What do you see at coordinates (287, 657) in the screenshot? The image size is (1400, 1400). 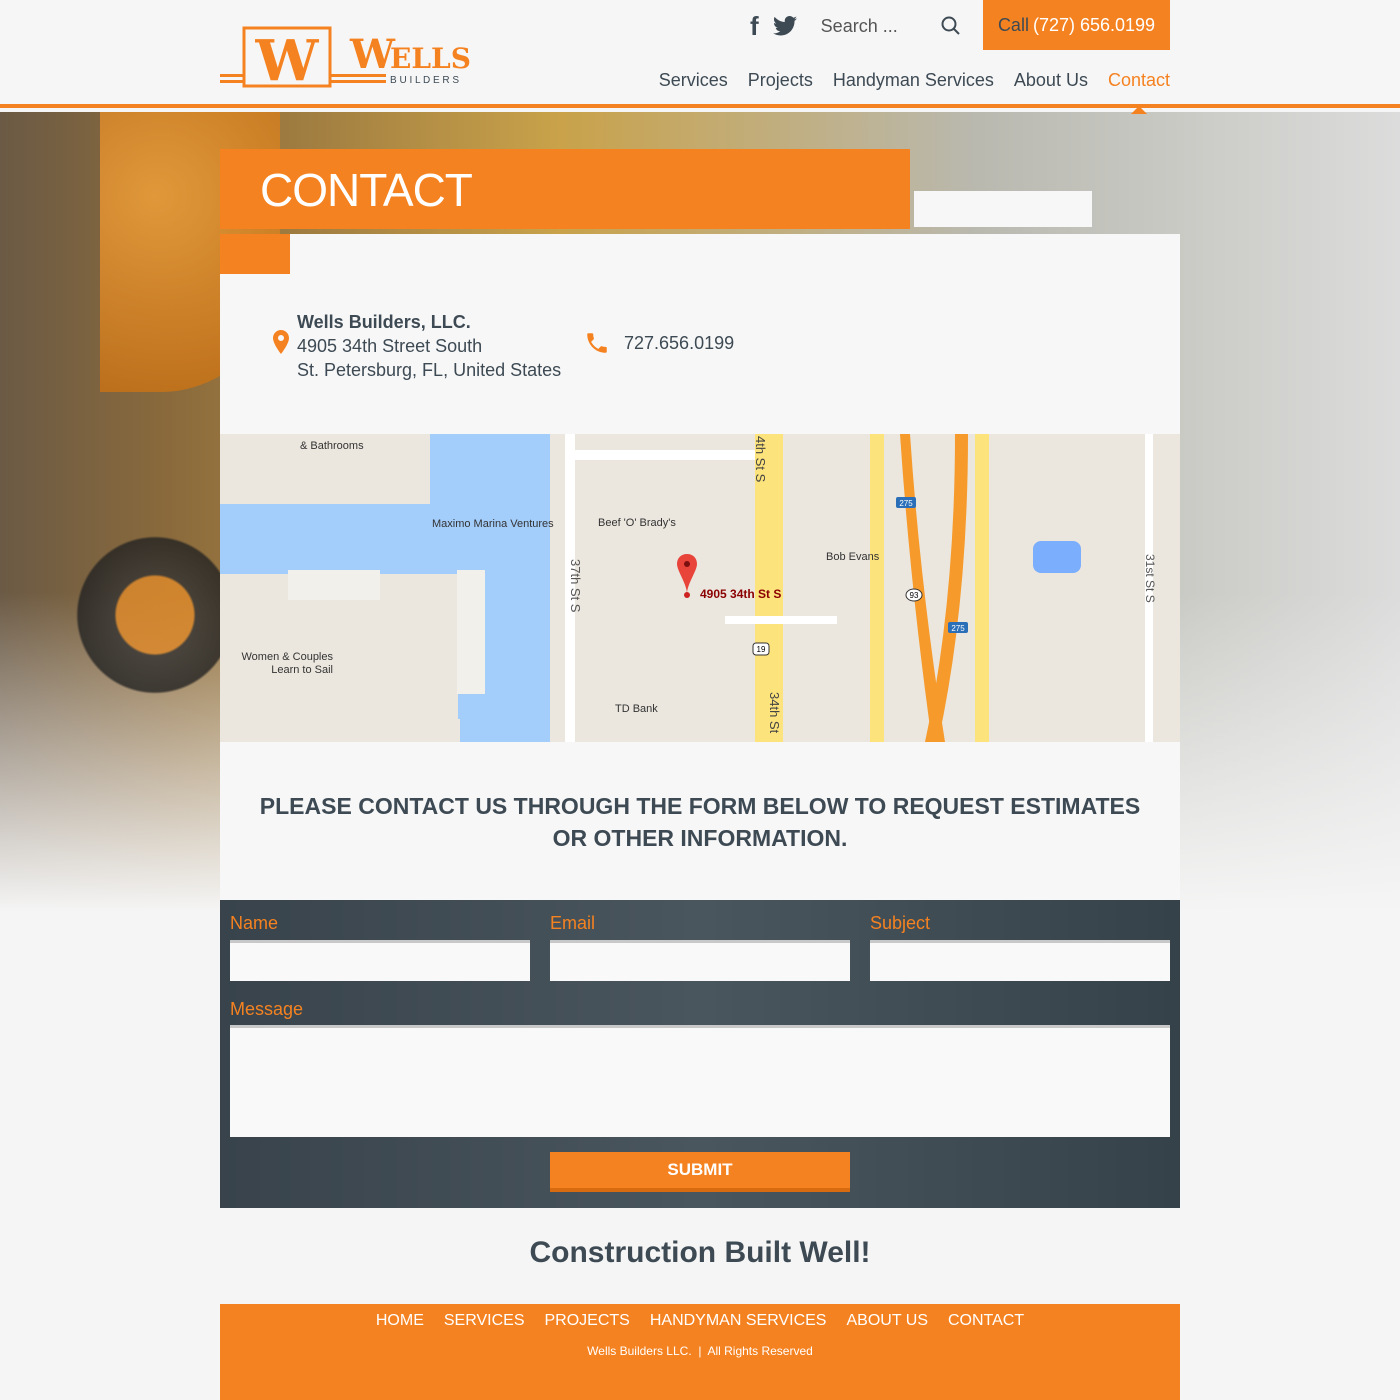 I see `map-label: Women & Couples` at bounding box center [287, 657].